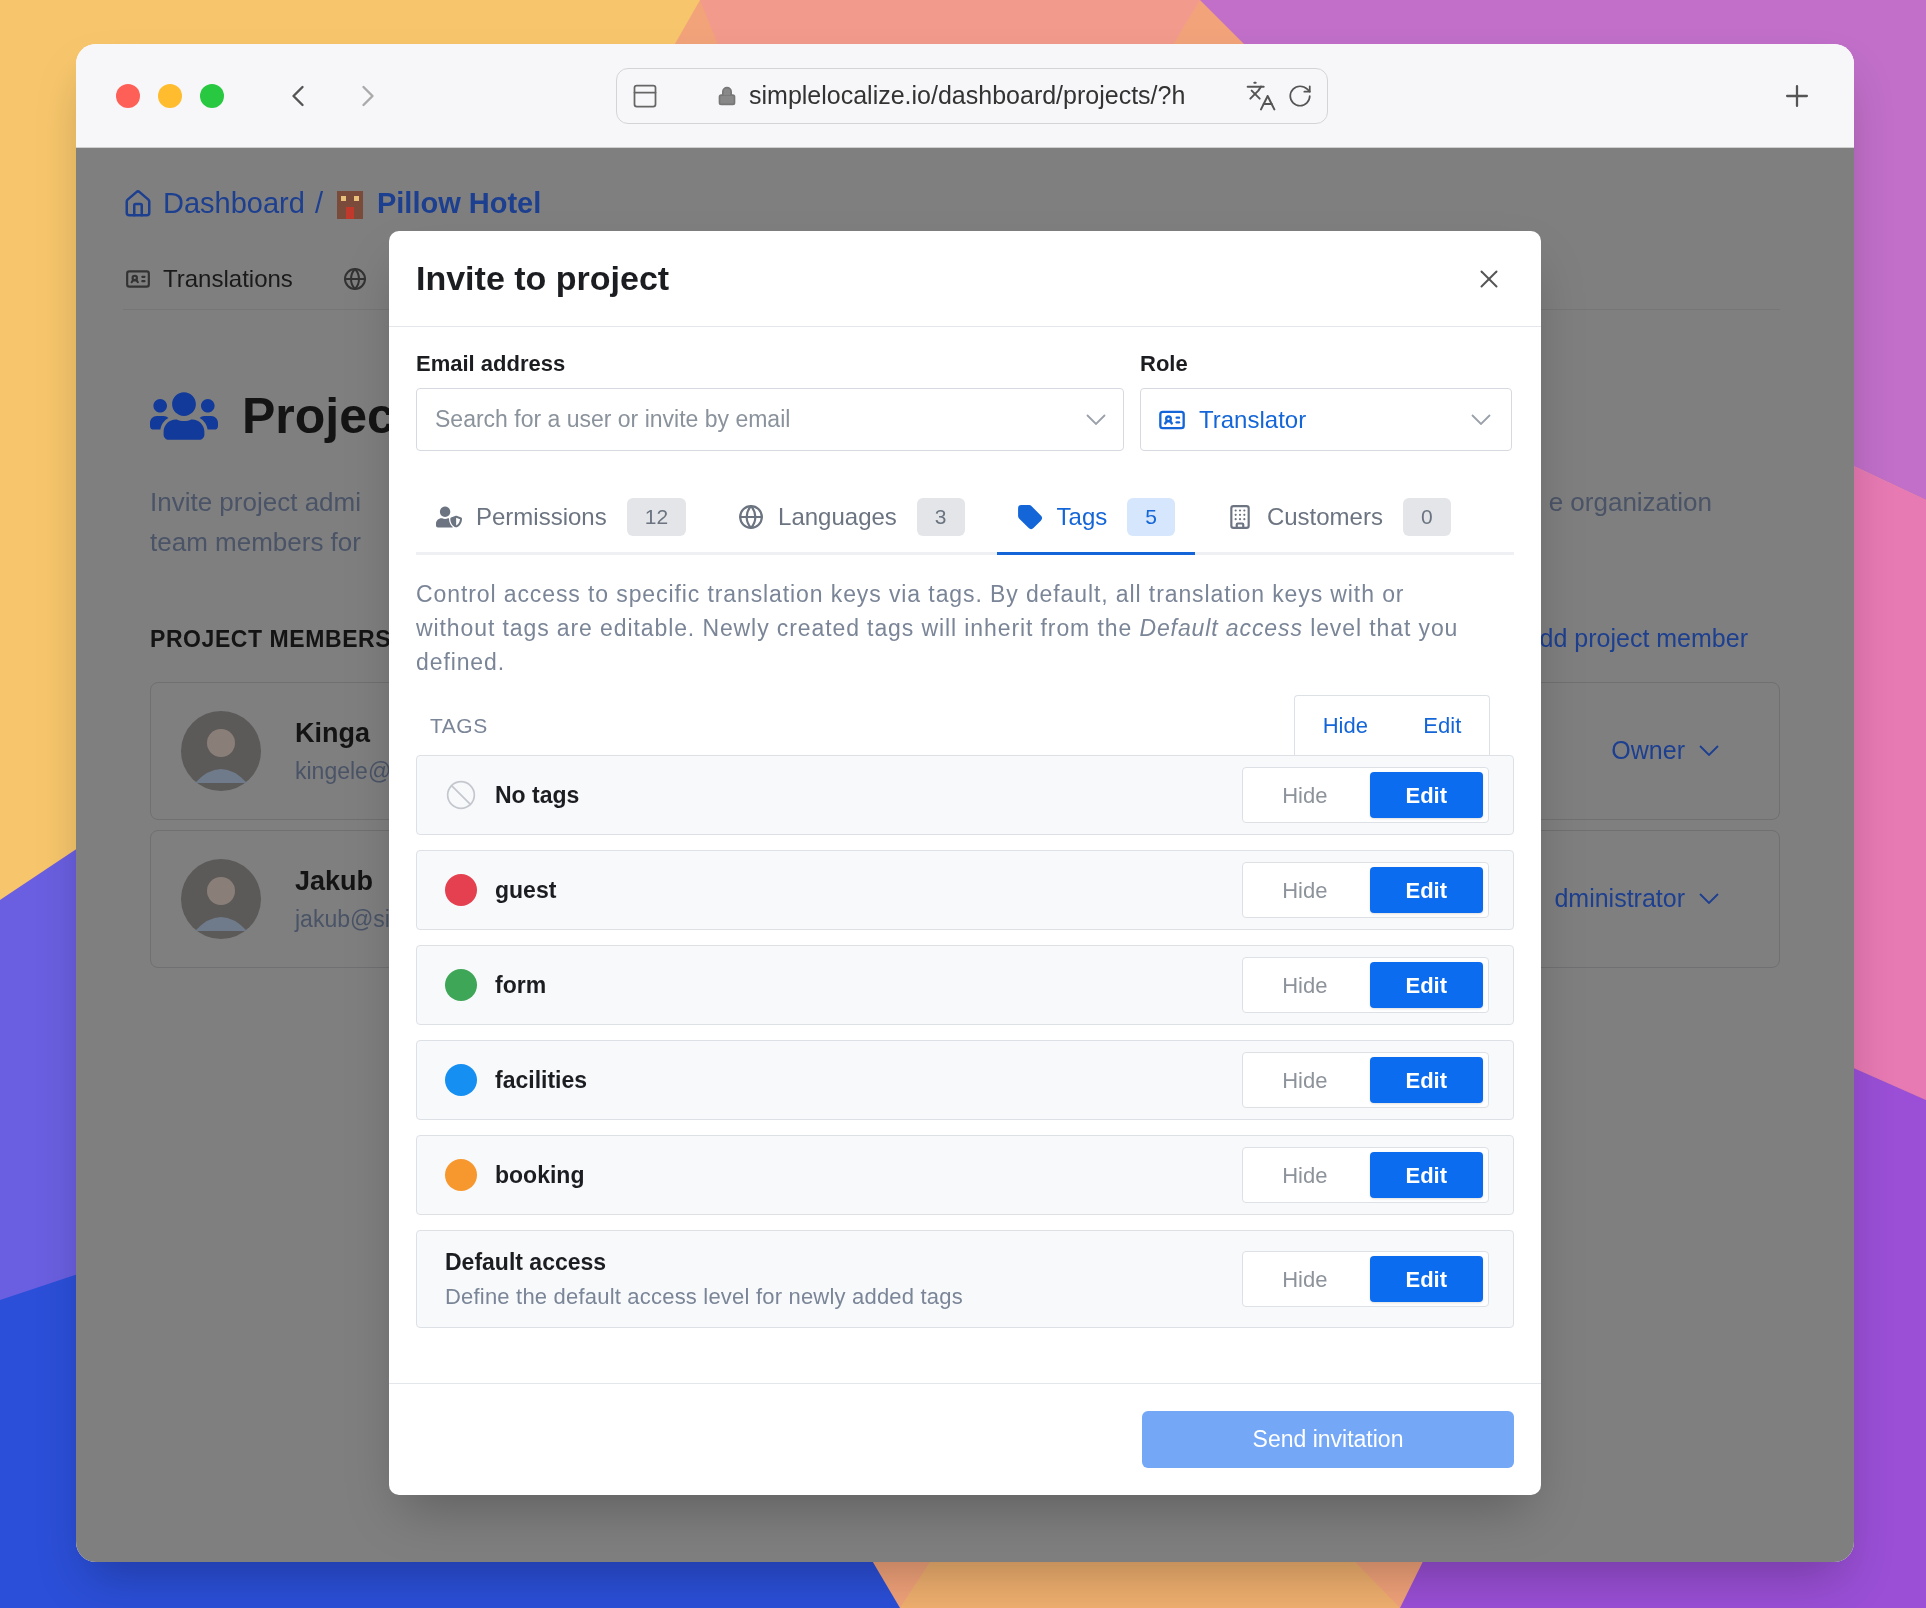 This screenshot has width=1926, height=1608. What do you see at coordinates (234, 204) in the screenshot?
I see `breadcrumb-link: Dashboard` at bounding box center [234, 204].